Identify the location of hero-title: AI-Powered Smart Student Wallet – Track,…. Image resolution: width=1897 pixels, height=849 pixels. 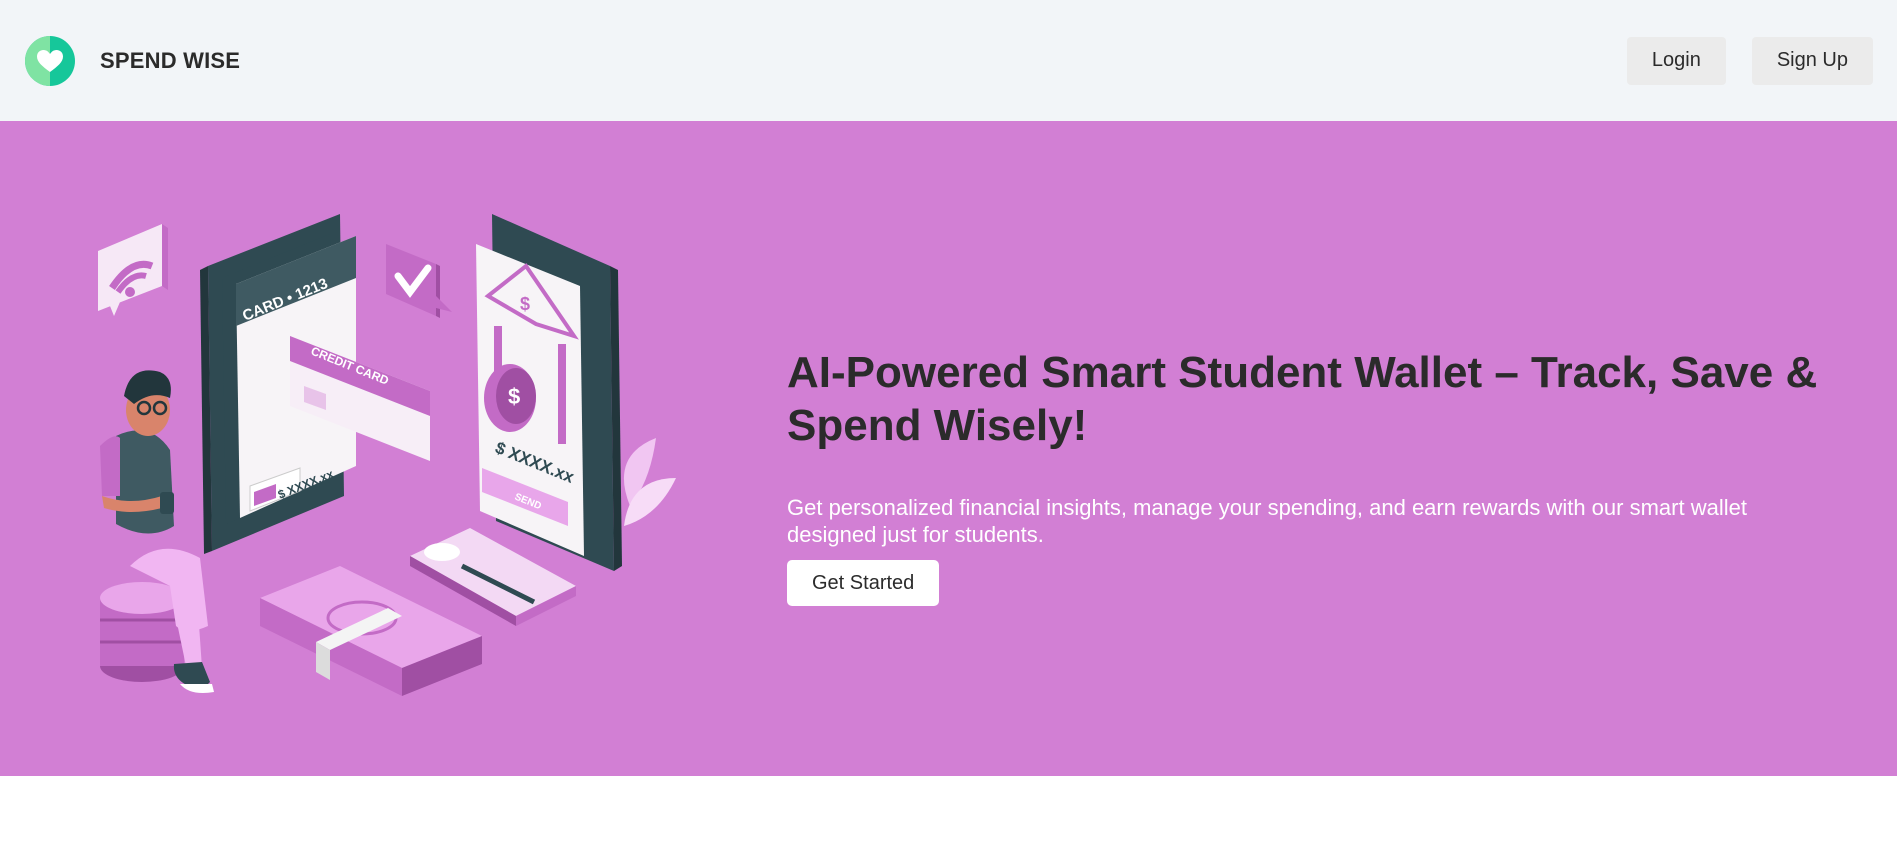
(1302, 399).